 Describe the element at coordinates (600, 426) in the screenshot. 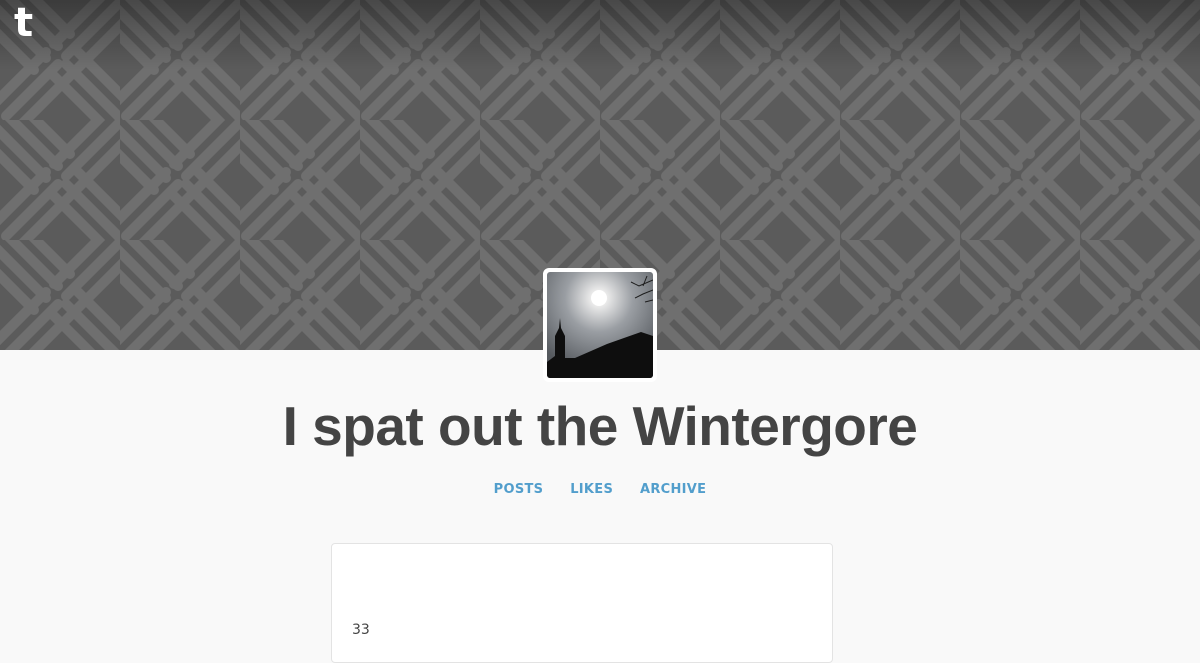

I see `blog-title: I spat out the Wintergore` at that location.